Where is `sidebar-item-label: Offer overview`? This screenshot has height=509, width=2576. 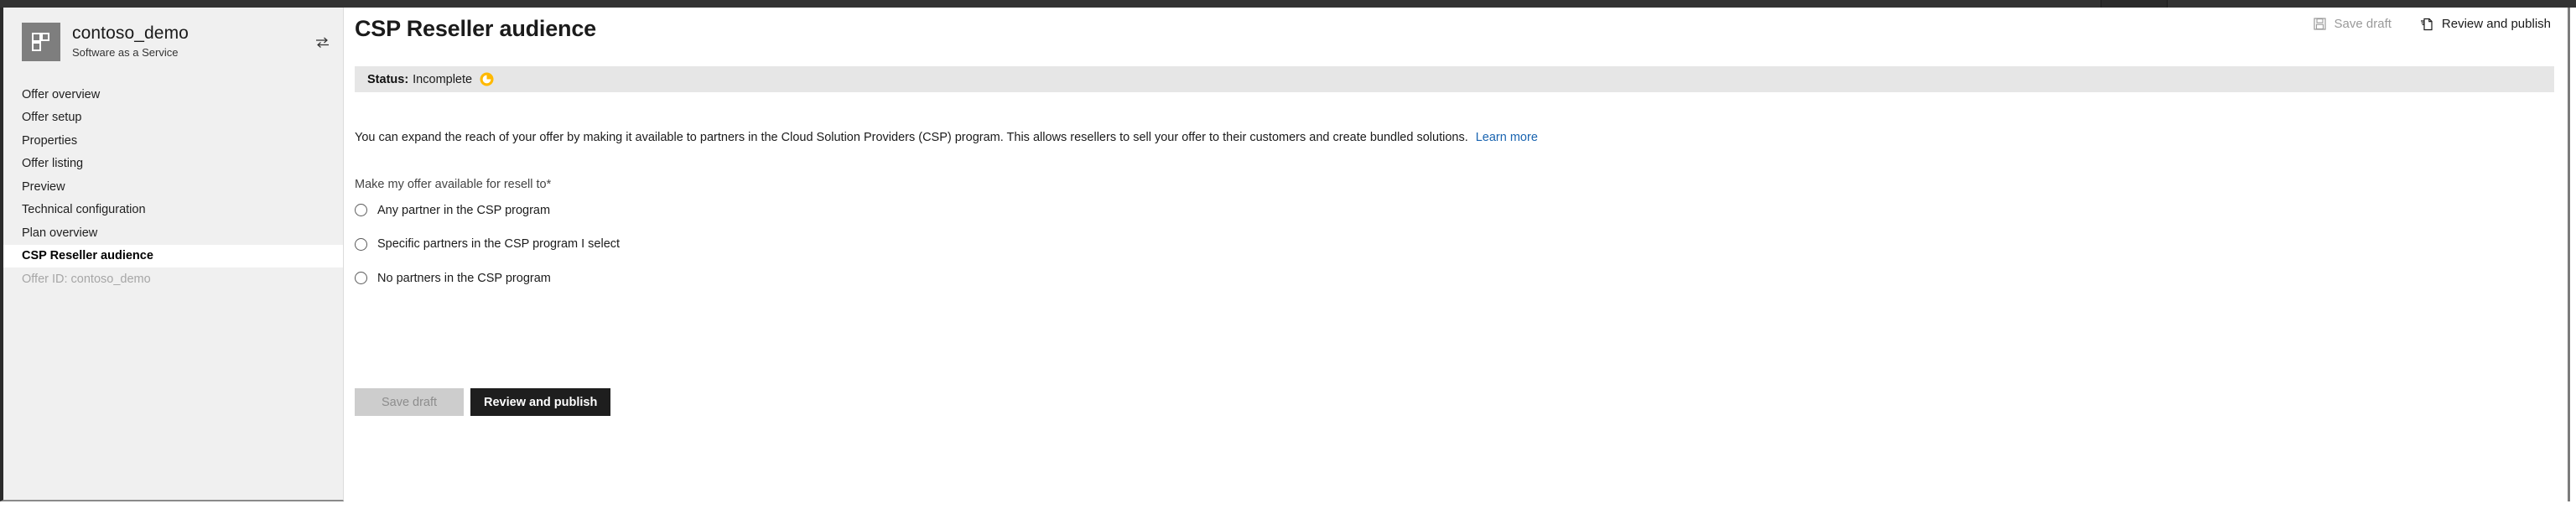
sidebar-item-label: Offer overview is located at coordinates (61, 94).